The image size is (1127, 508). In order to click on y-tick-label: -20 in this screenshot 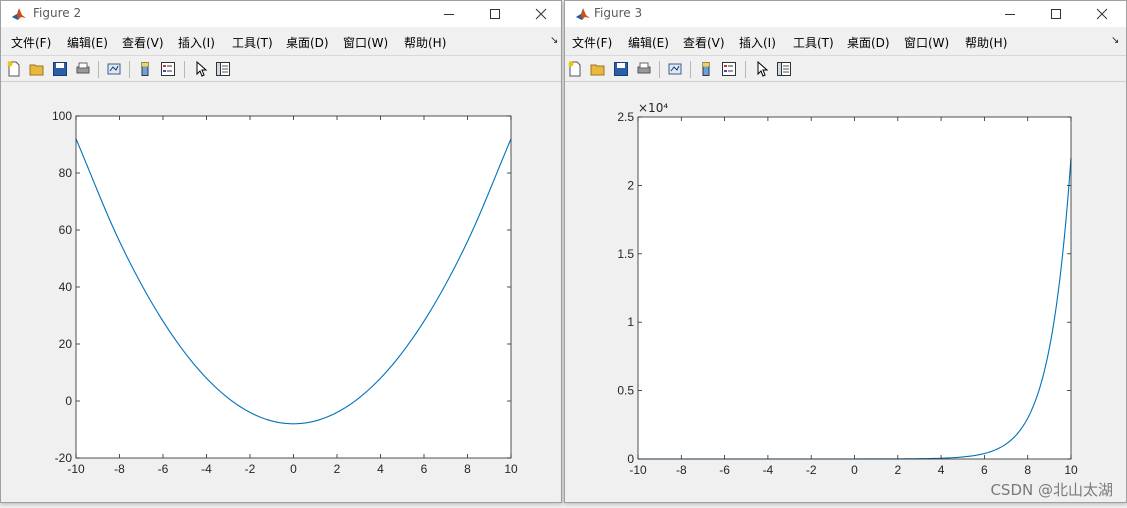, I will do `click(64, 458)`.